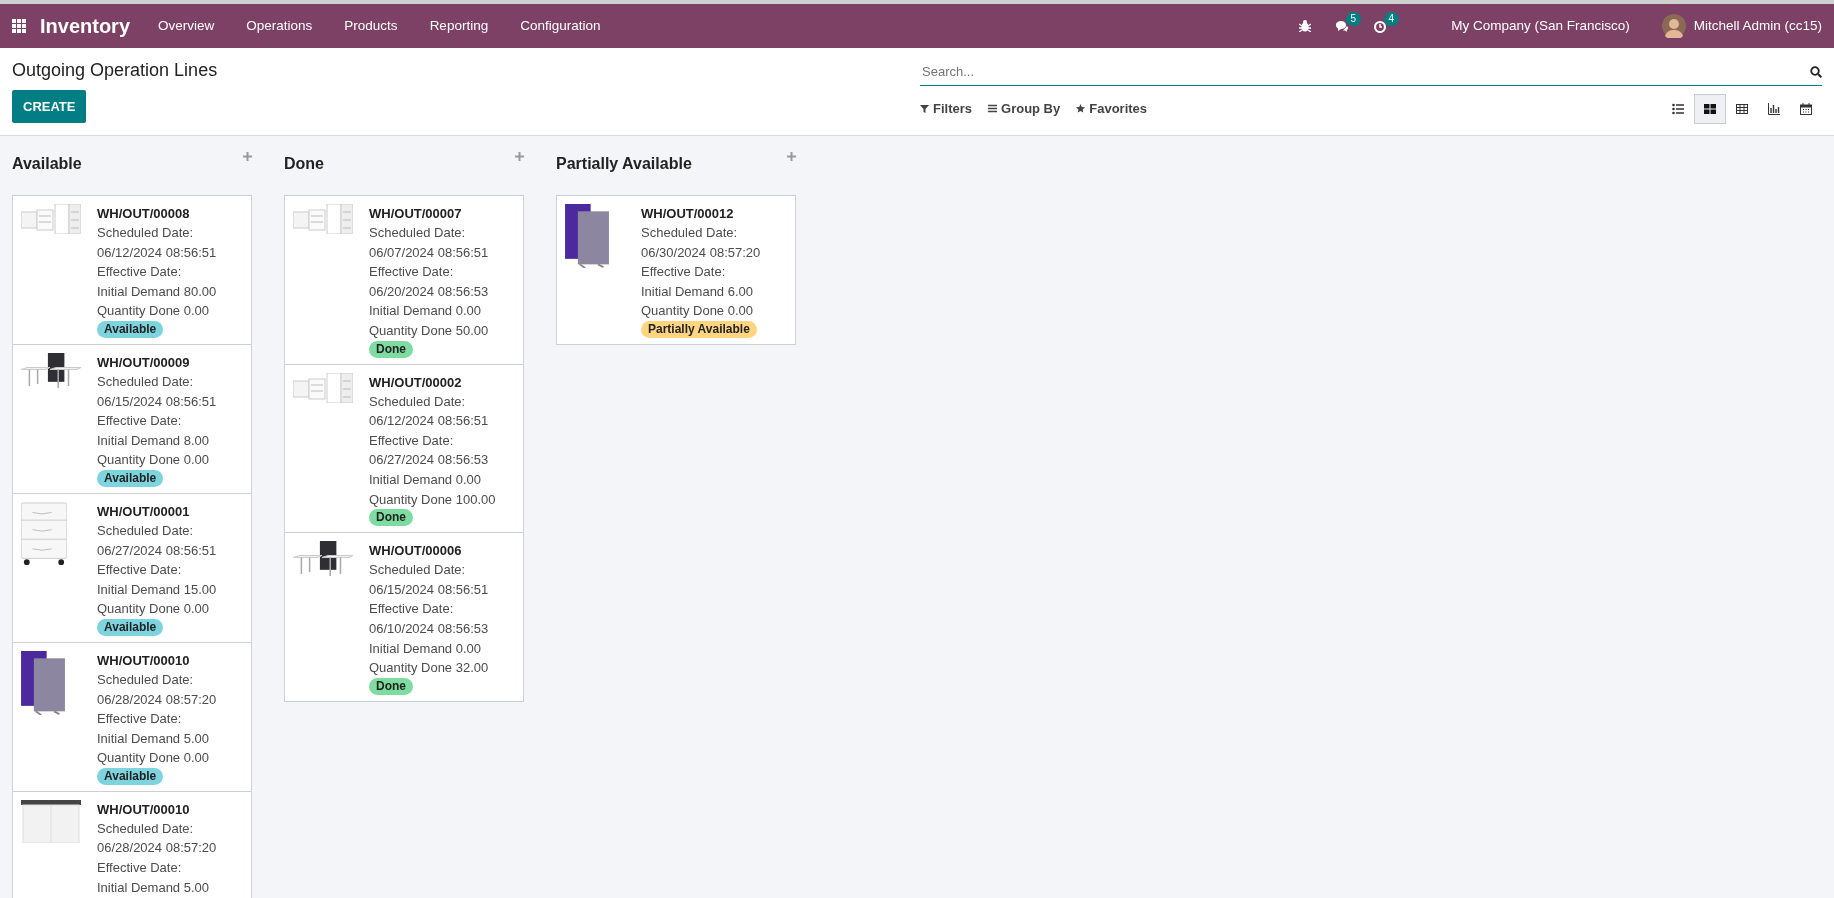 Image resolution: width=1834 pixels, height=898 pixels. I want to click on filter-button: Group By, so click(1024, 108).